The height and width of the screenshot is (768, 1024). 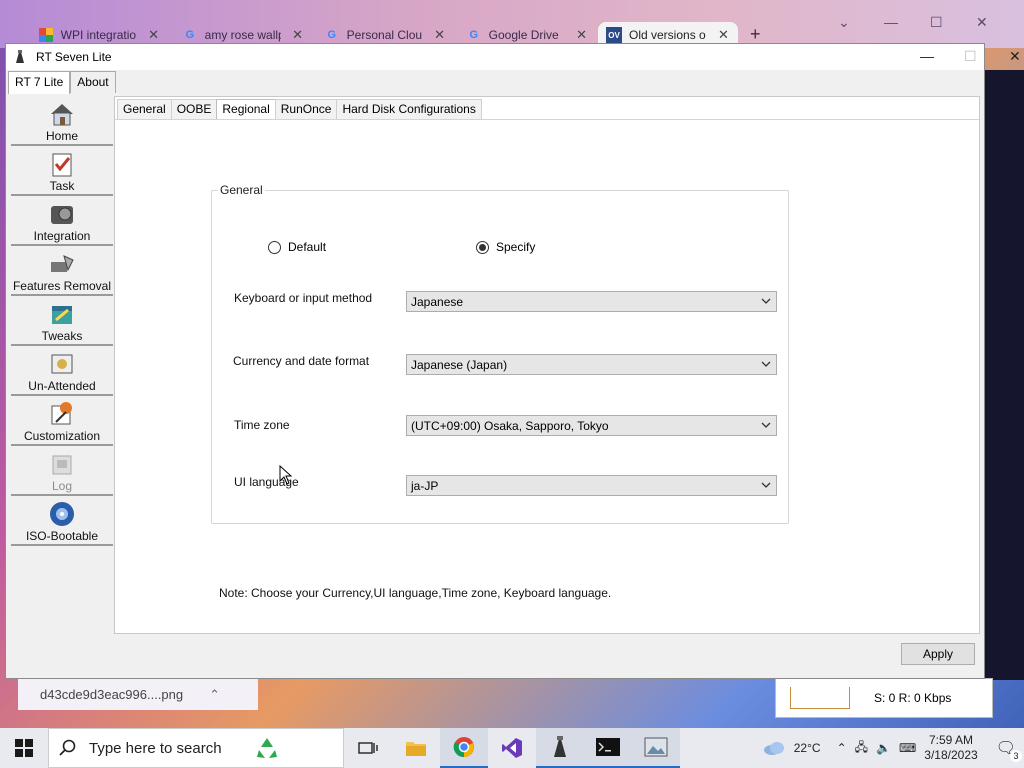 I want to click on clock: 7:59 AM 3/18/2023, so click(x=950, y=748).